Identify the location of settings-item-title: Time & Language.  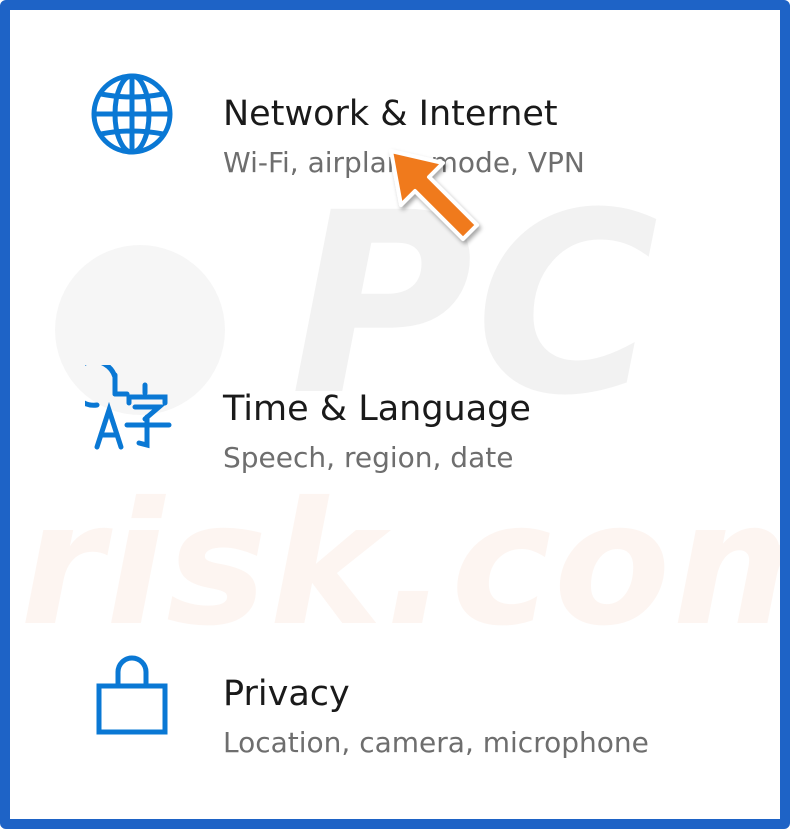
(377, 409).